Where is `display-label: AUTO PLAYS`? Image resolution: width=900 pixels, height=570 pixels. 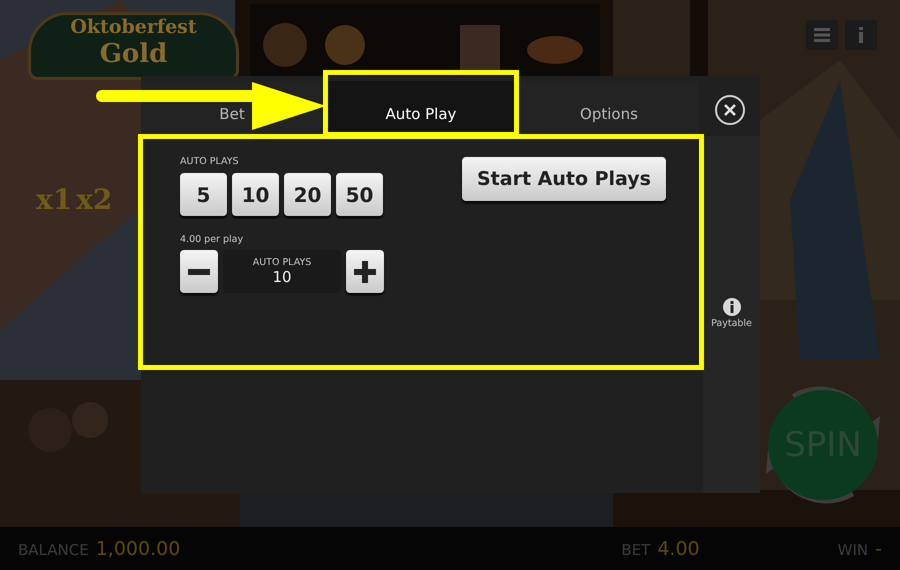
display-label: AUTO PLAYS is located at coordinates (282, 262).